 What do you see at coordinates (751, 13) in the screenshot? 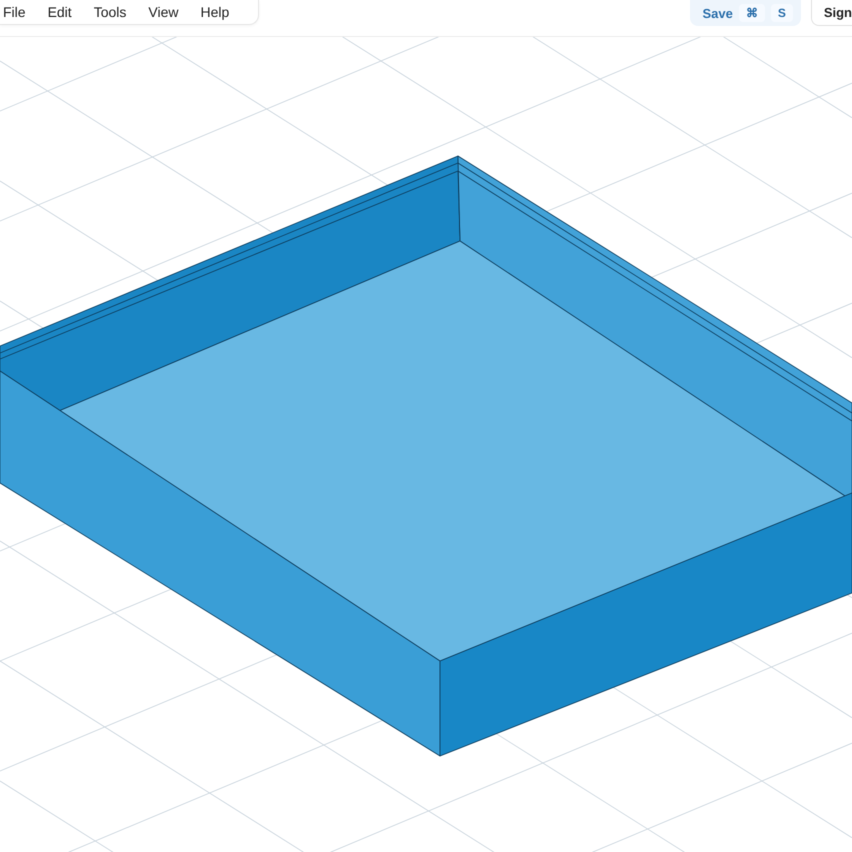
I see `shortcut-key: ⌘` at bounding box center [751, 13].